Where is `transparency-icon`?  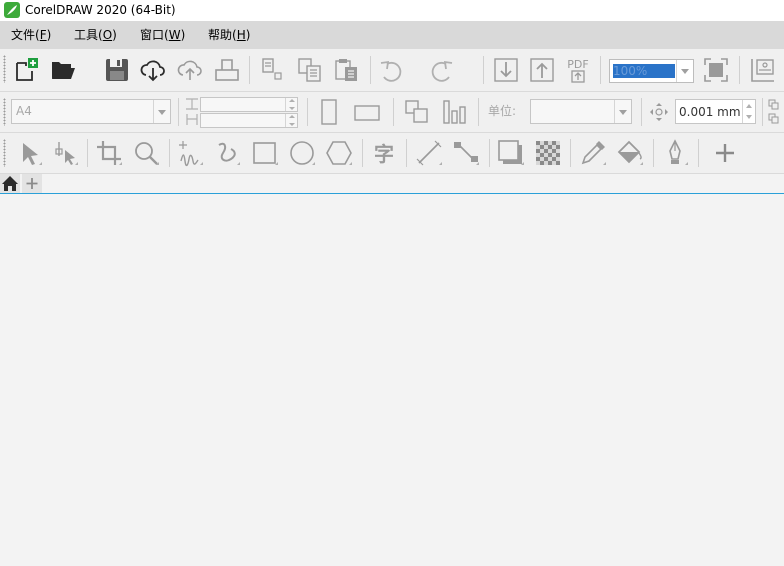 transparency-icon is located at coordinates (548, 153).